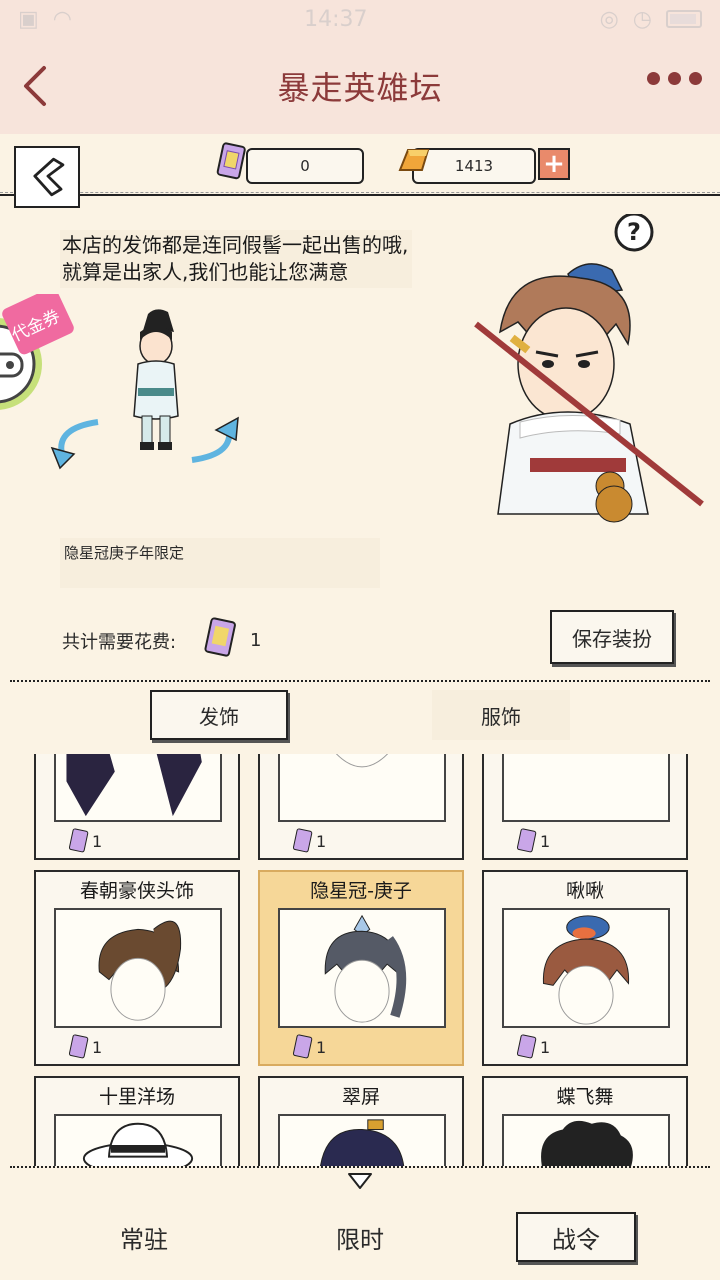 This screenshot has height=1280, width=720. I want to click on total-cost-value: 1, so click(256, 640).